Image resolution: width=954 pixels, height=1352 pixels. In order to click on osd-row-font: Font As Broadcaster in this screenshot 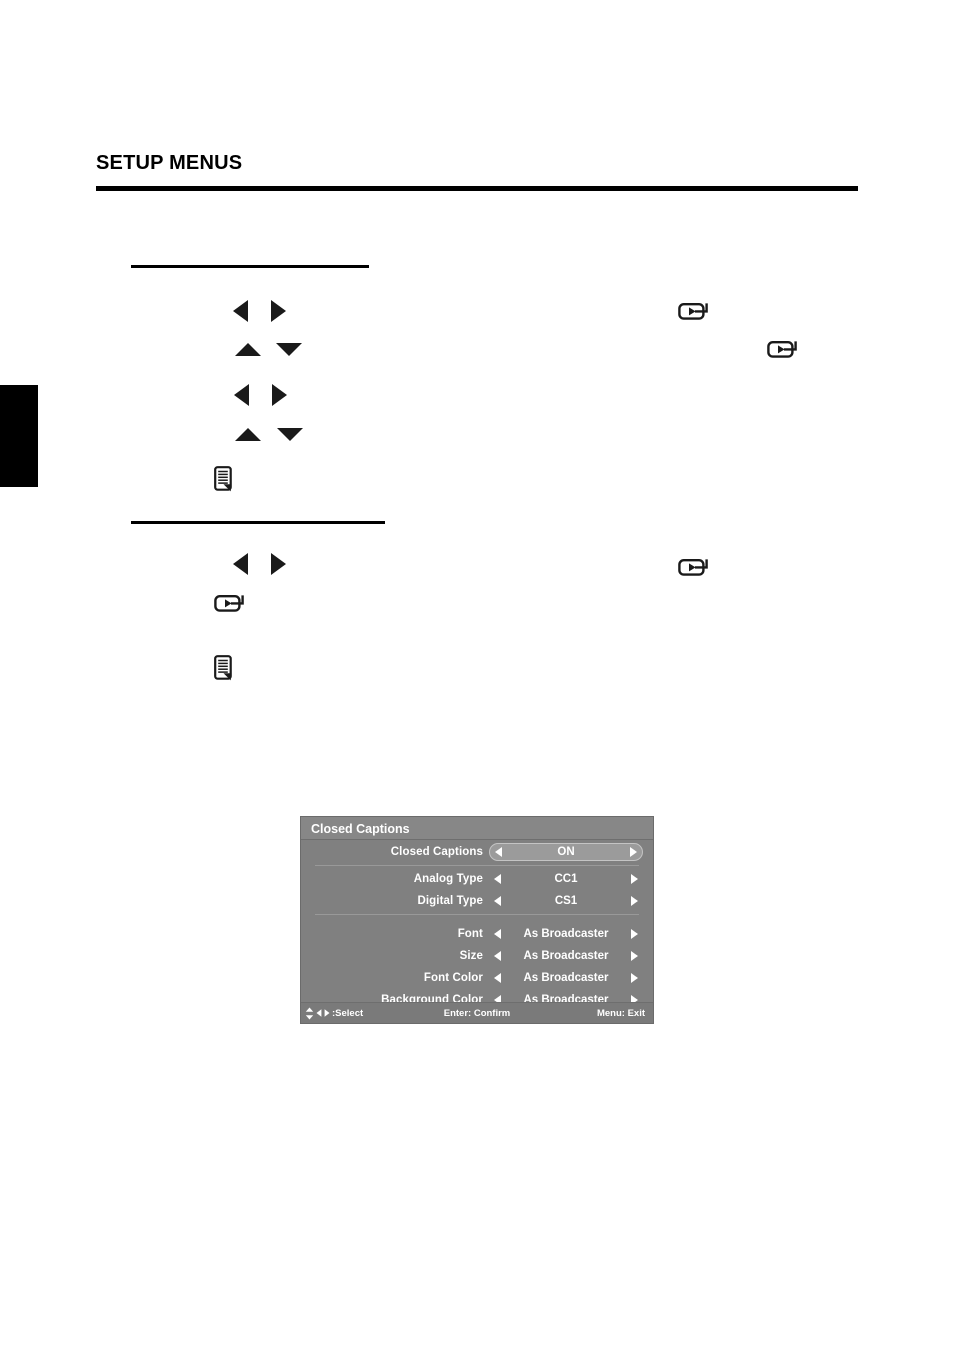, I will do `click(477, 934)`.